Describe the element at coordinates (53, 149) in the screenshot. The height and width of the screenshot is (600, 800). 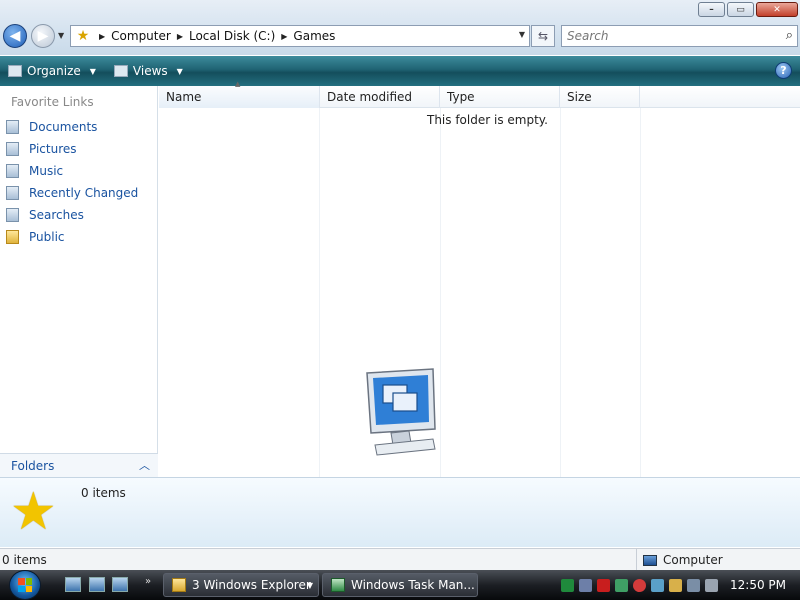
I see `nav-link-label: Pictures` at that location.